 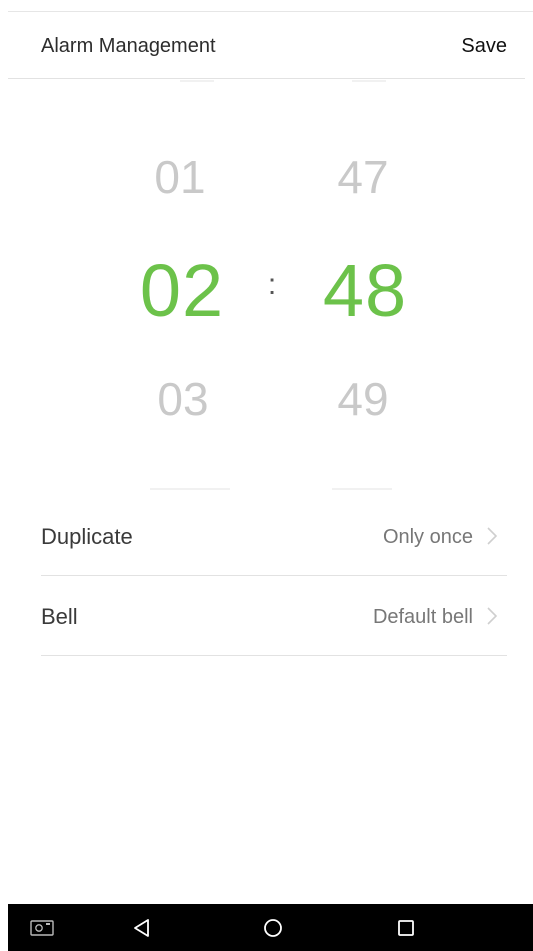 I want to click on screenshot-button, so click(x=42, y=927).